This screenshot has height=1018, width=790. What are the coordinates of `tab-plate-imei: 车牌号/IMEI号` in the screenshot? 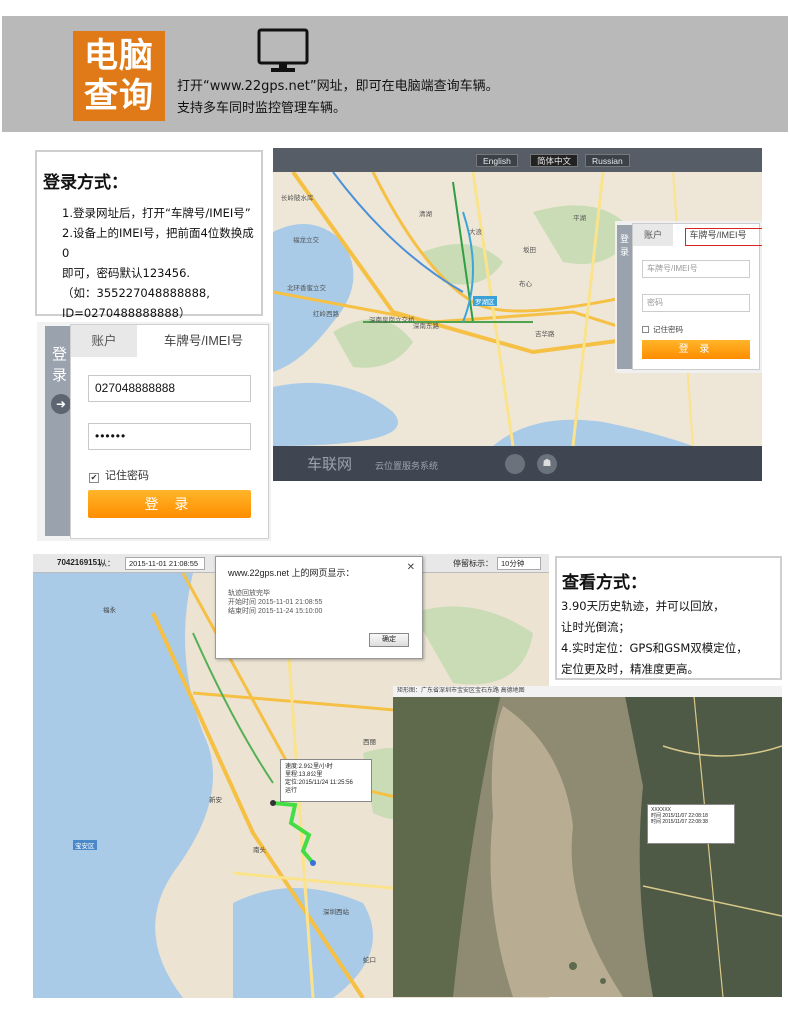 It's located at (203, 341).